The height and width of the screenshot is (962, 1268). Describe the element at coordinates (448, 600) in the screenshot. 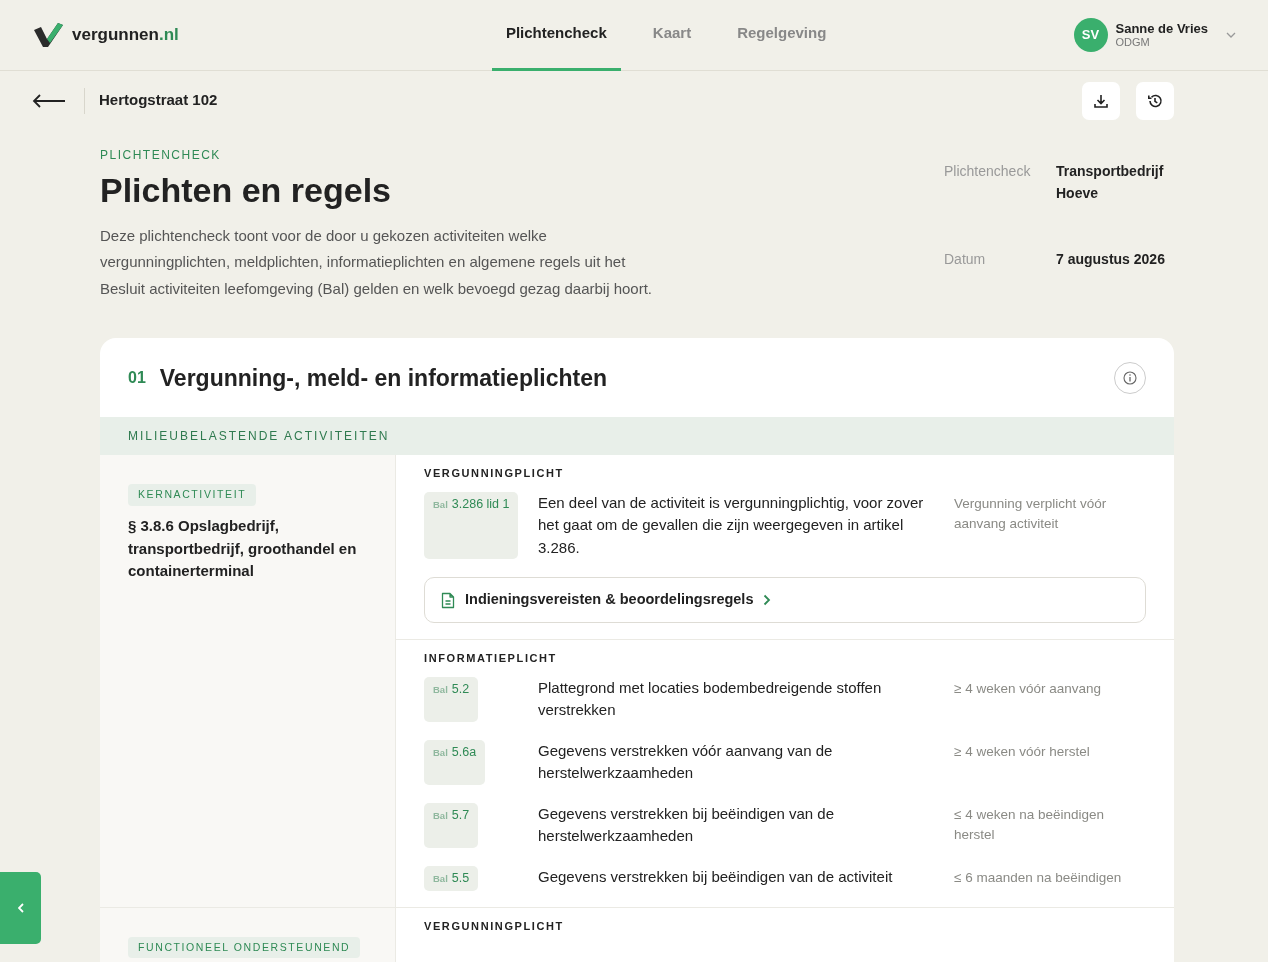

I see `document-icon` at that location.